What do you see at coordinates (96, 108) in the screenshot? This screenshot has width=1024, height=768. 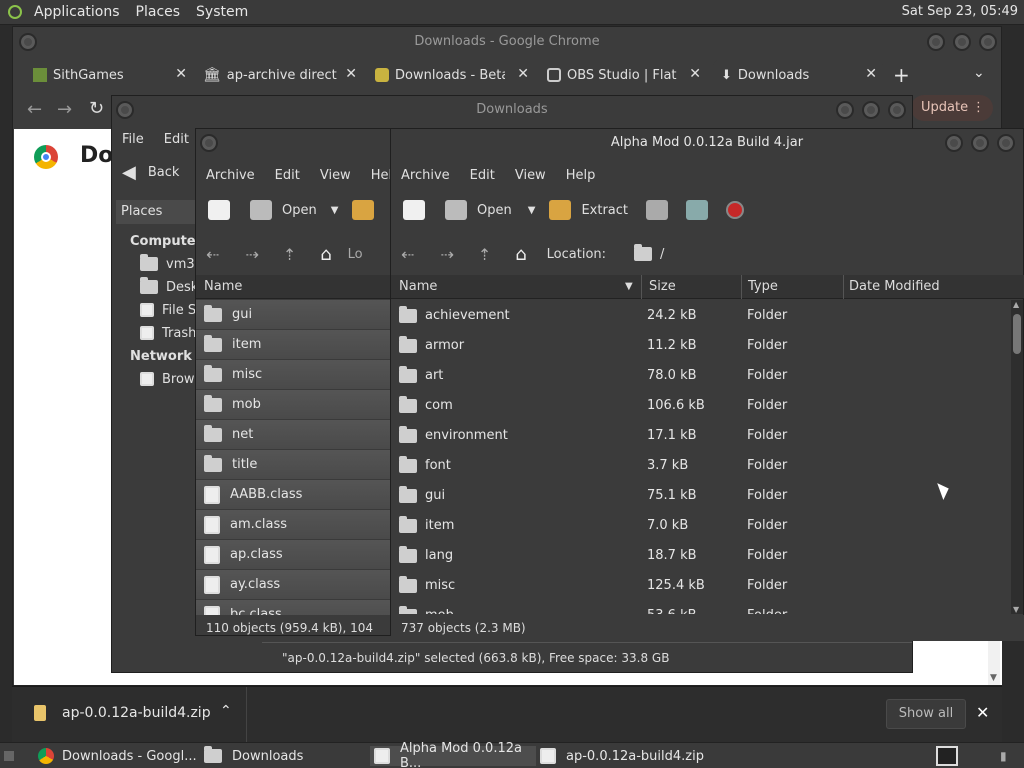 I see `reload-icon: ↻` at bounding box center [96, 108].